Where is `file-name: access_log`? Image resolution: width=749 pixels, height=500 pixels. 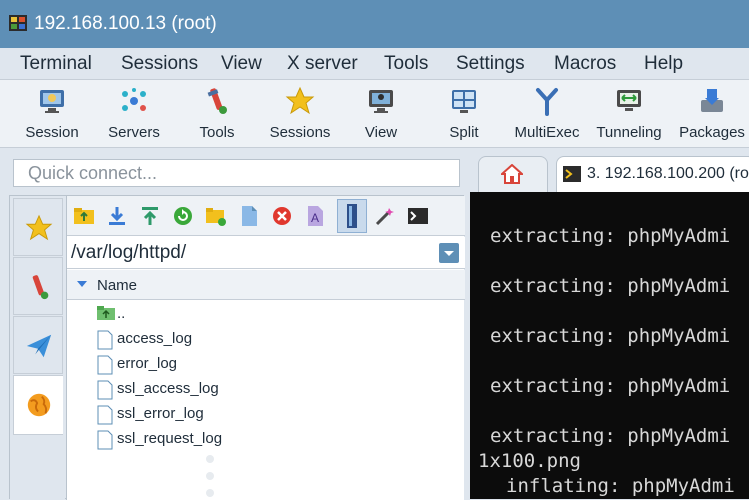 file-name: access_log is located at coordinates (155, 338).